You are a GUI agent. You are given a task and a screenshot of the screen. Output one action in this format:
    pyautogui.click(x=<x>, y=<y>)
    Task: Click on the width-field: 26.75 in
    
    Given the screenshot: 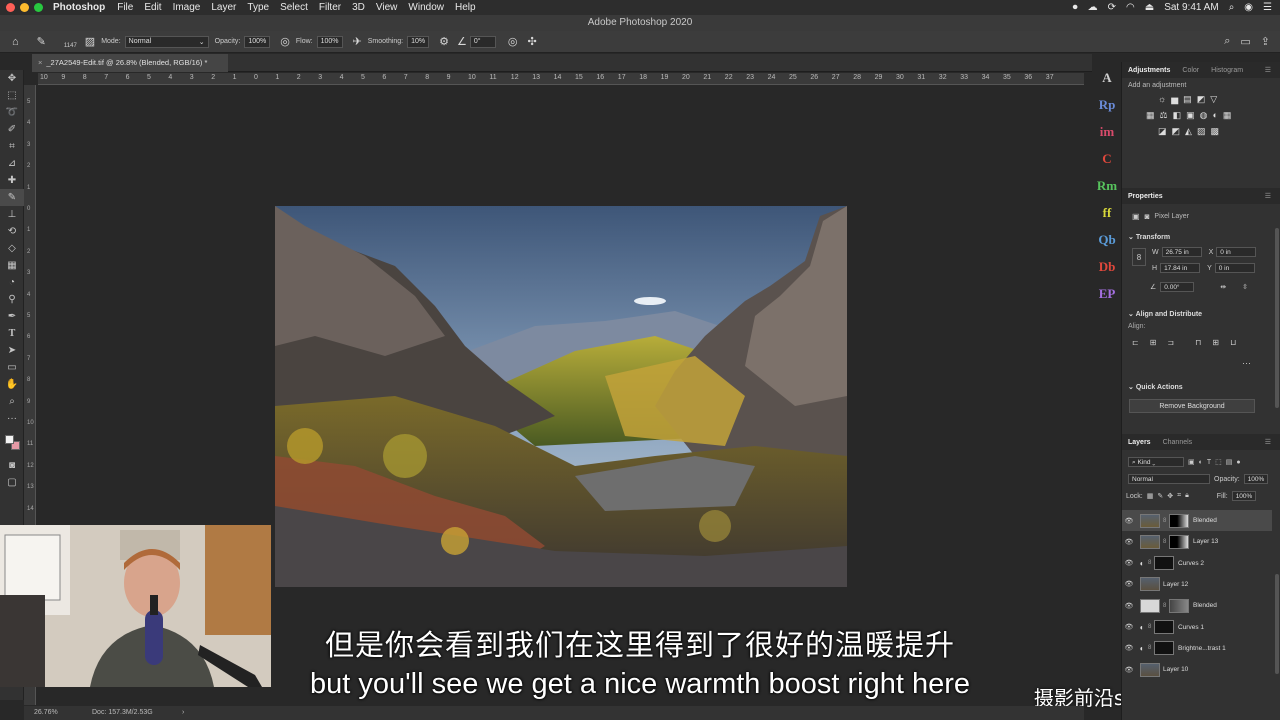 What is the action you would take?
    pyautogui.click(x=1181, y=252)
    